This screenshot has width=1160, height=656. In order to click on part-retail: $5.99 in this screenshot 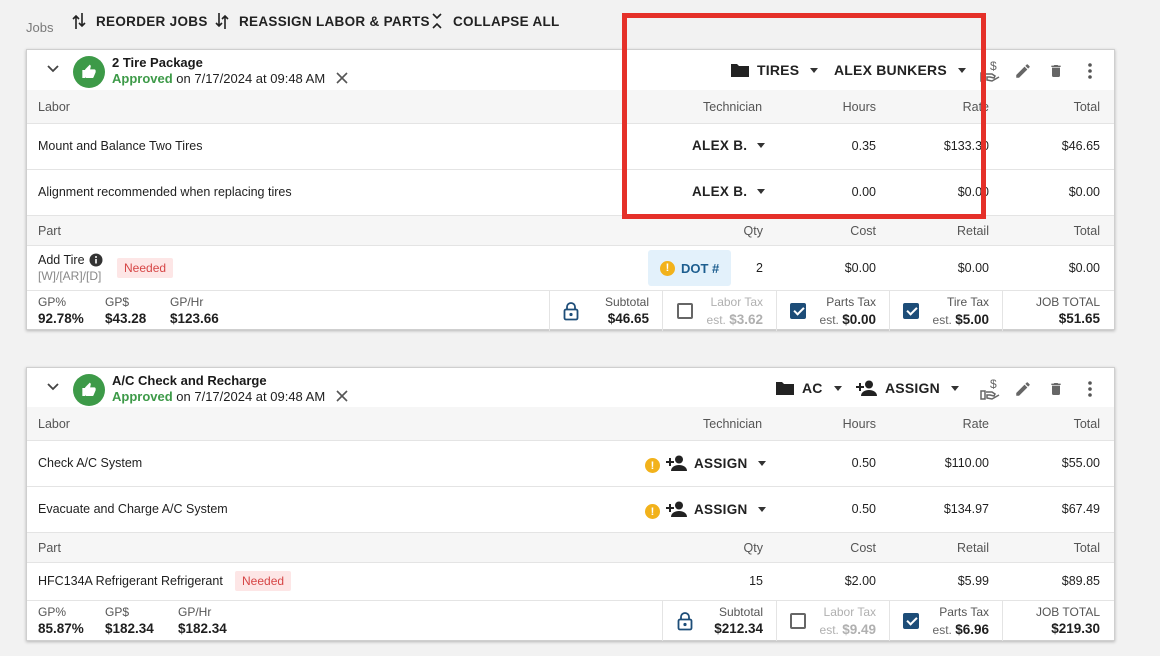, I will do `click(973, 581)`.